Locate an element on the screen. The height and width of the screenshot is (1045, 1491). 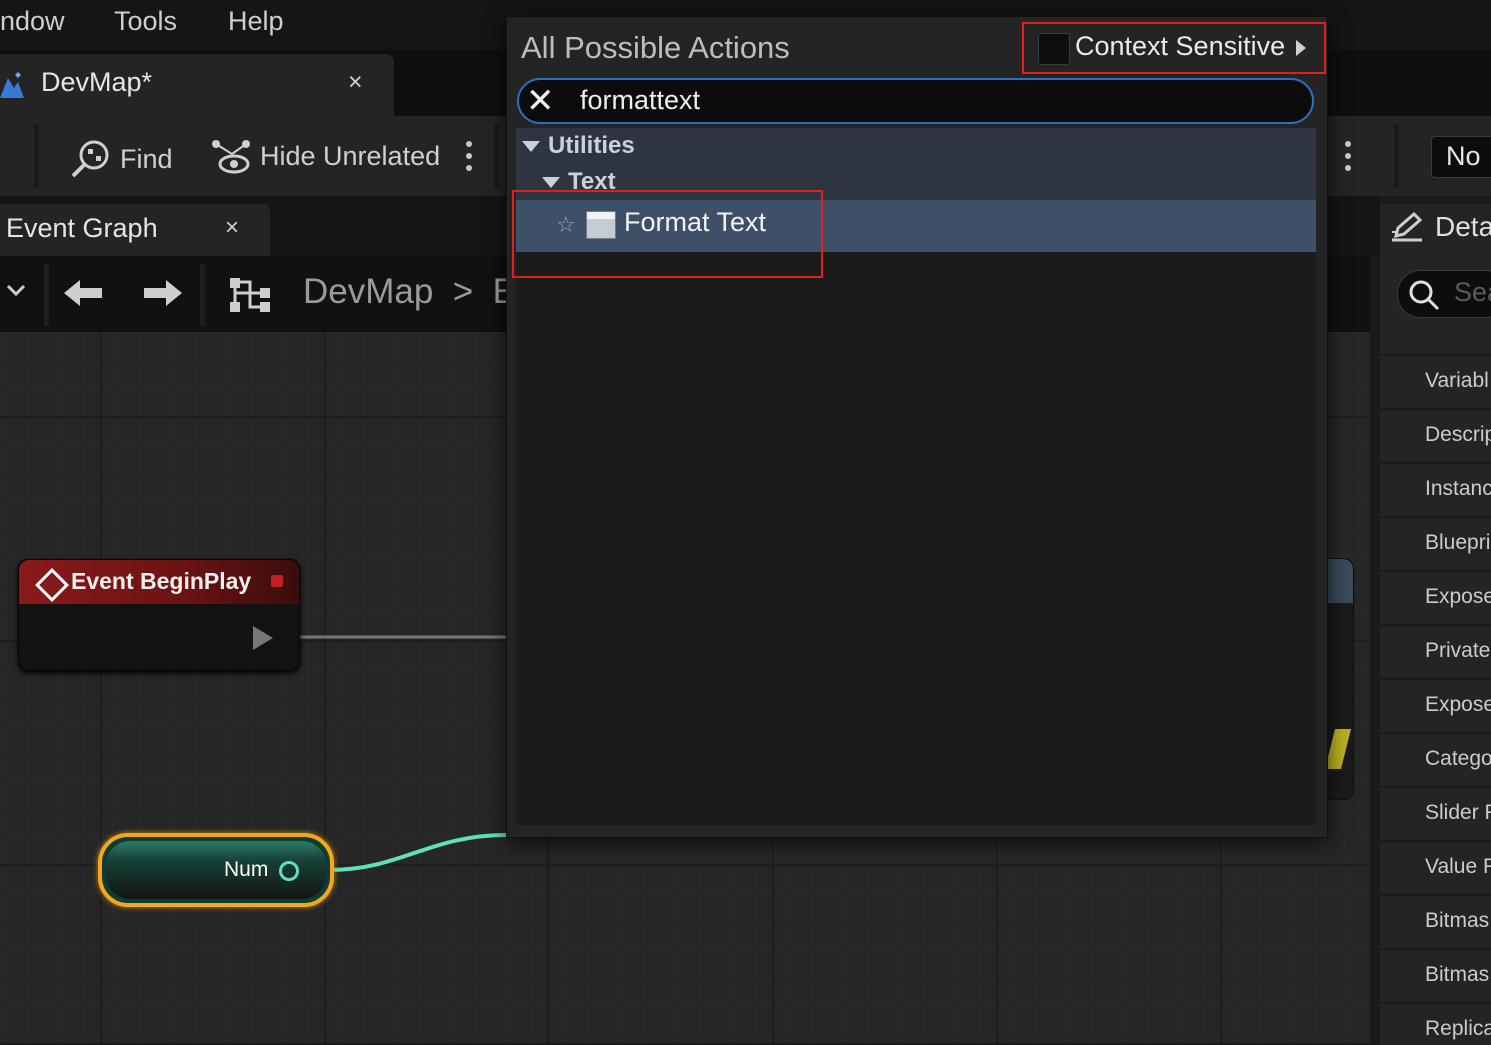
num-variable-label: Num is located at coordinates (246, 869).